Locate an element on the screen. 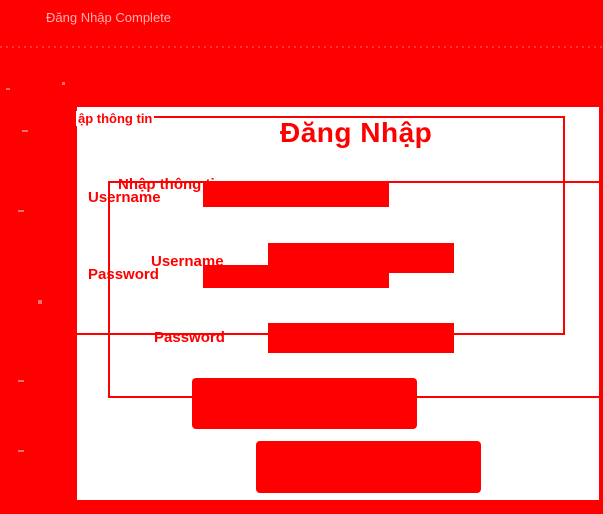  username-label: Username is located at coordinates (124, 197).